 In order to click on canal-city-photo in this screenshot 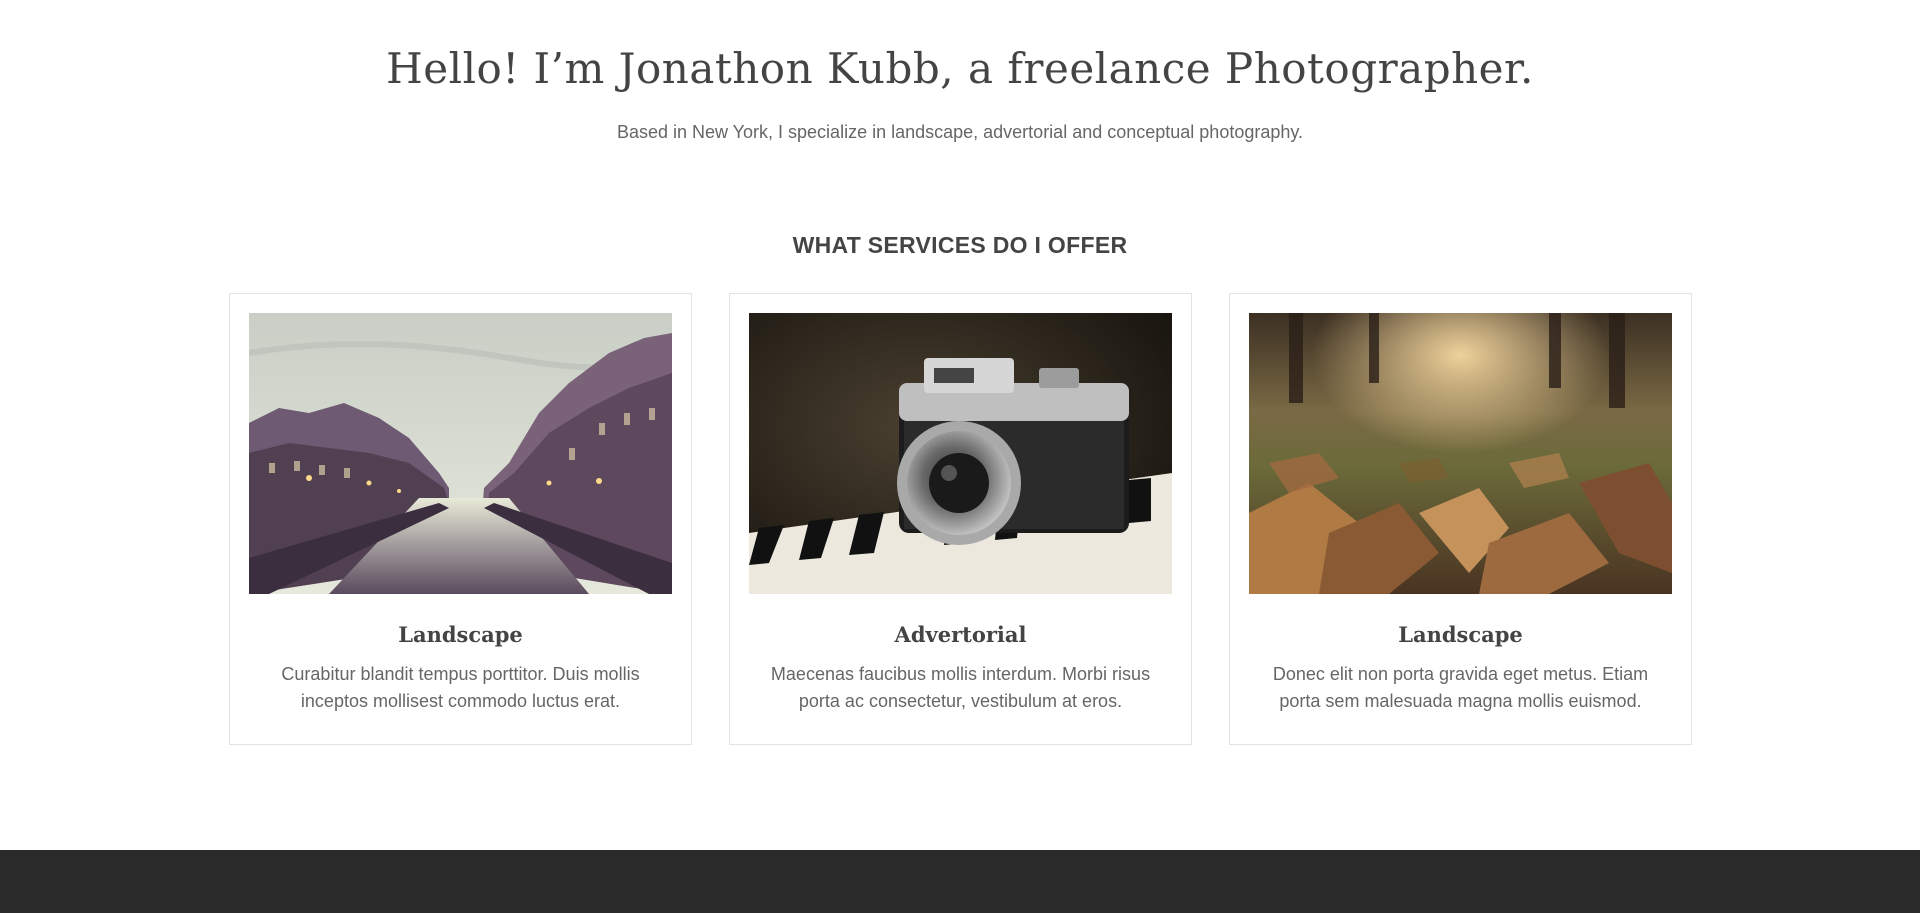, I will do `click(460, 453)`.